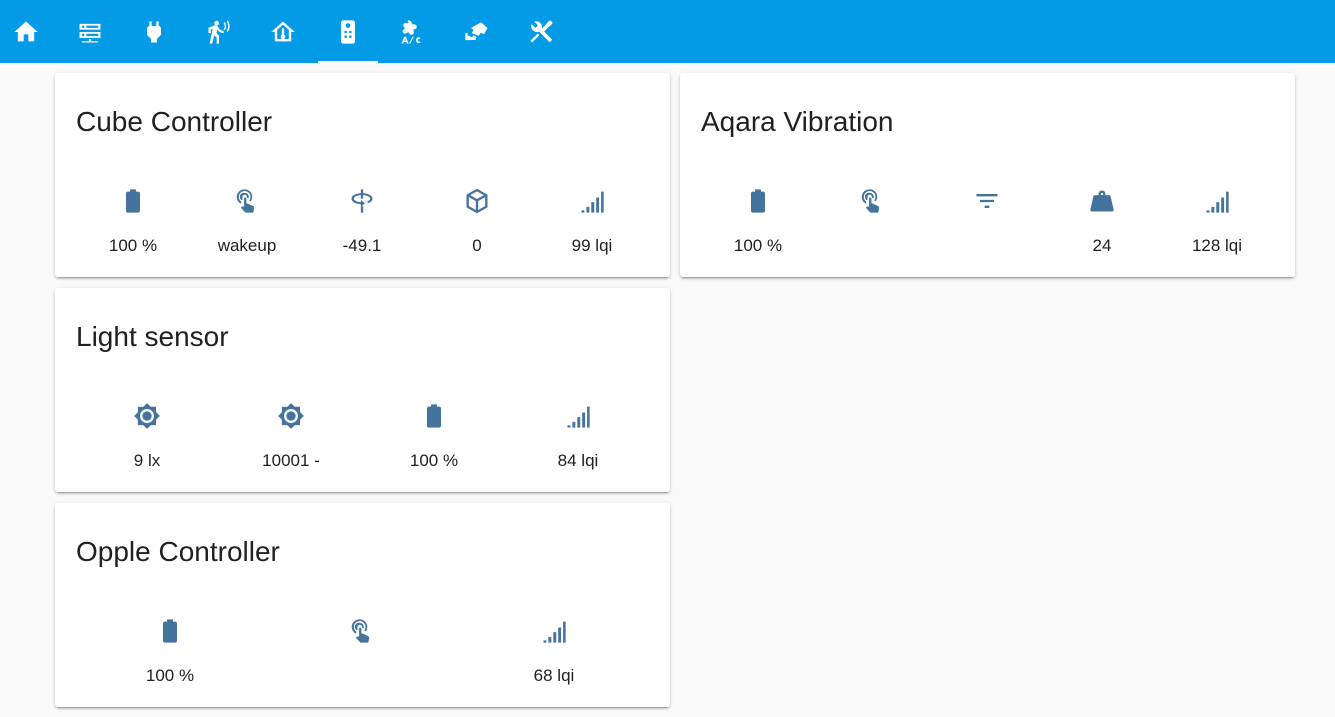 The height and width of the screenshot is (717, 1335). What do you see at coordinates (477, 227) in the screenshot?
I see `badge-side: 0` at bounding box center [477, 227].